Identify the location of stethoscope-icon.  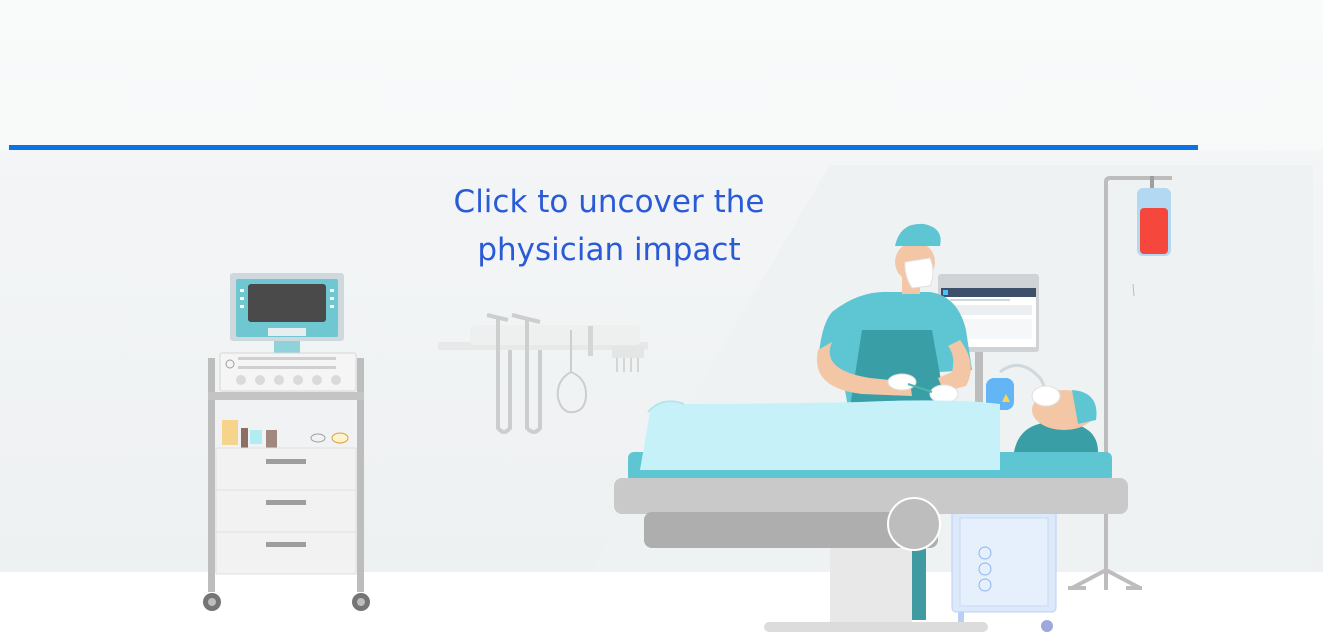
(543, 373).